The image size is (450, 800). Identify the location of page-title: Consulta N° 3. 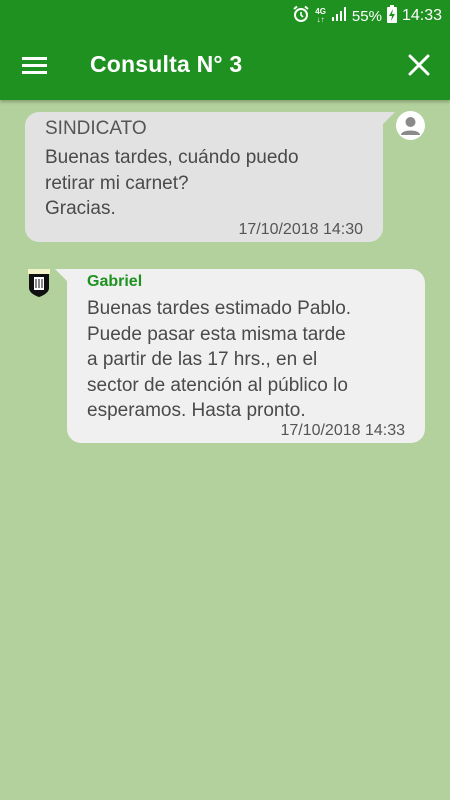
(166, 64).